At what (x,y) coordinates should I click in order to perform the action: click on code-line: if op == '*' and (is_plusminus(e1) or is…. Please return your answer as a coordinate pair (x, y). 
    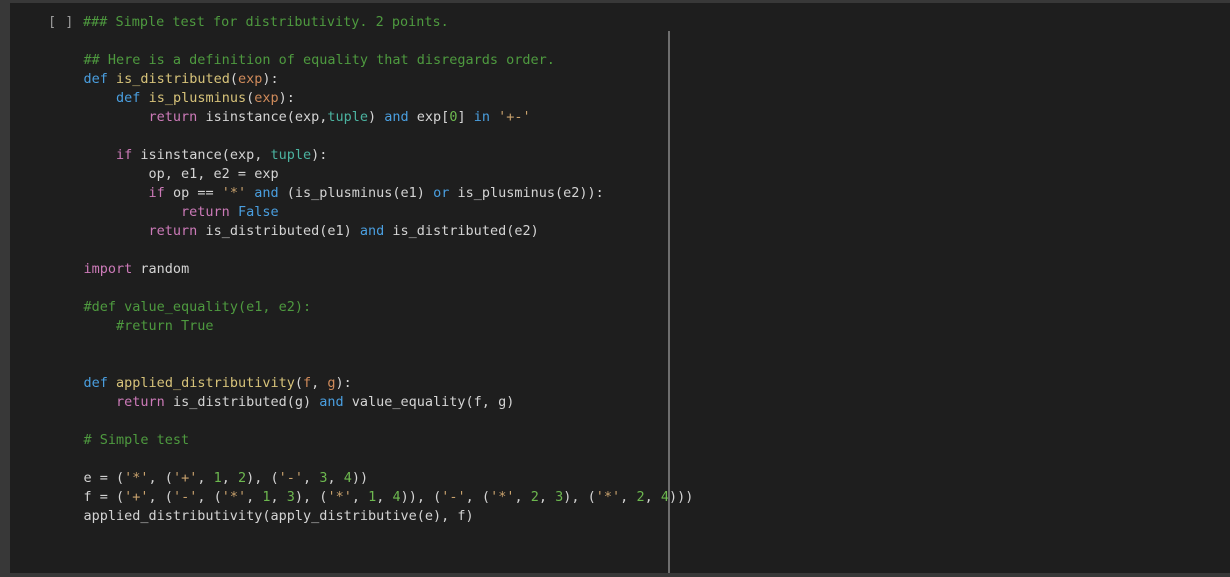
    Looking at the image, I should click on (356, 193).